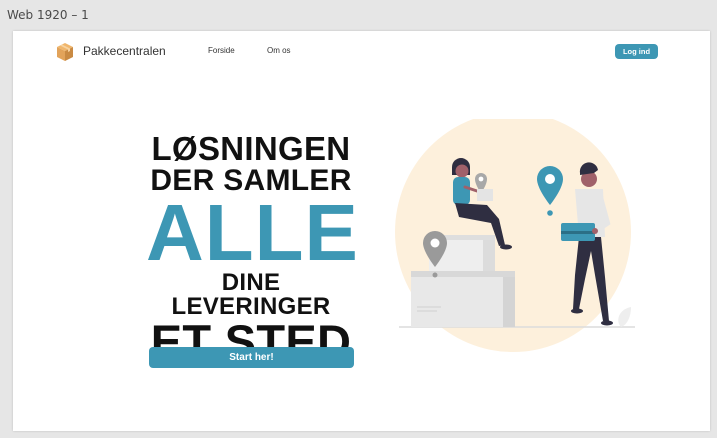 The width and height of the screenshot is (717, 438). Describe the element at coordinates (251, 357) in the screenshot. I see `start-here-button: Start her!` at that location.